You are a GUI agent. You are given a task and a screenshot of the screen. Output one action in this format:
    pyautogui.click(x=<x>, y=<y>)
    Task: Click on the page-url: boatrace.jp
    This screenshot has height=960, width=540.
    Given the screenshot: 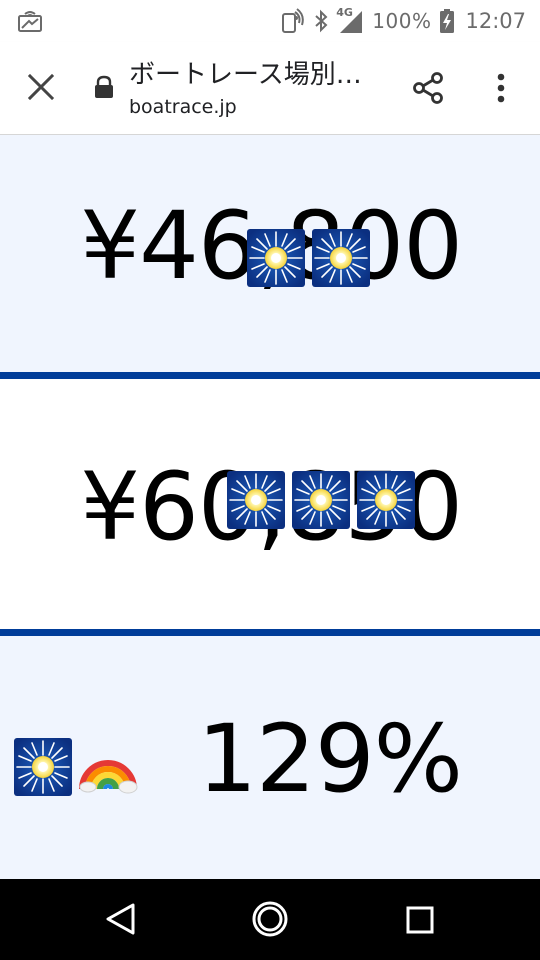 What is the action you would take?
    pyautogui.click(x=183, y=107)
    